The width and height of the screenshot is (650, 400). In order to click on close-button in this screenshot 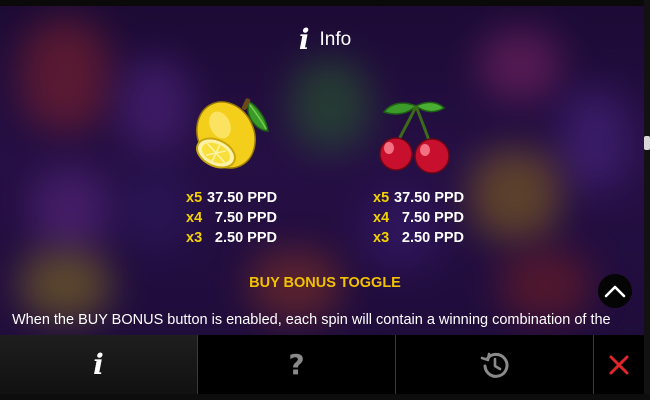, I will do `click(619, 364)`.